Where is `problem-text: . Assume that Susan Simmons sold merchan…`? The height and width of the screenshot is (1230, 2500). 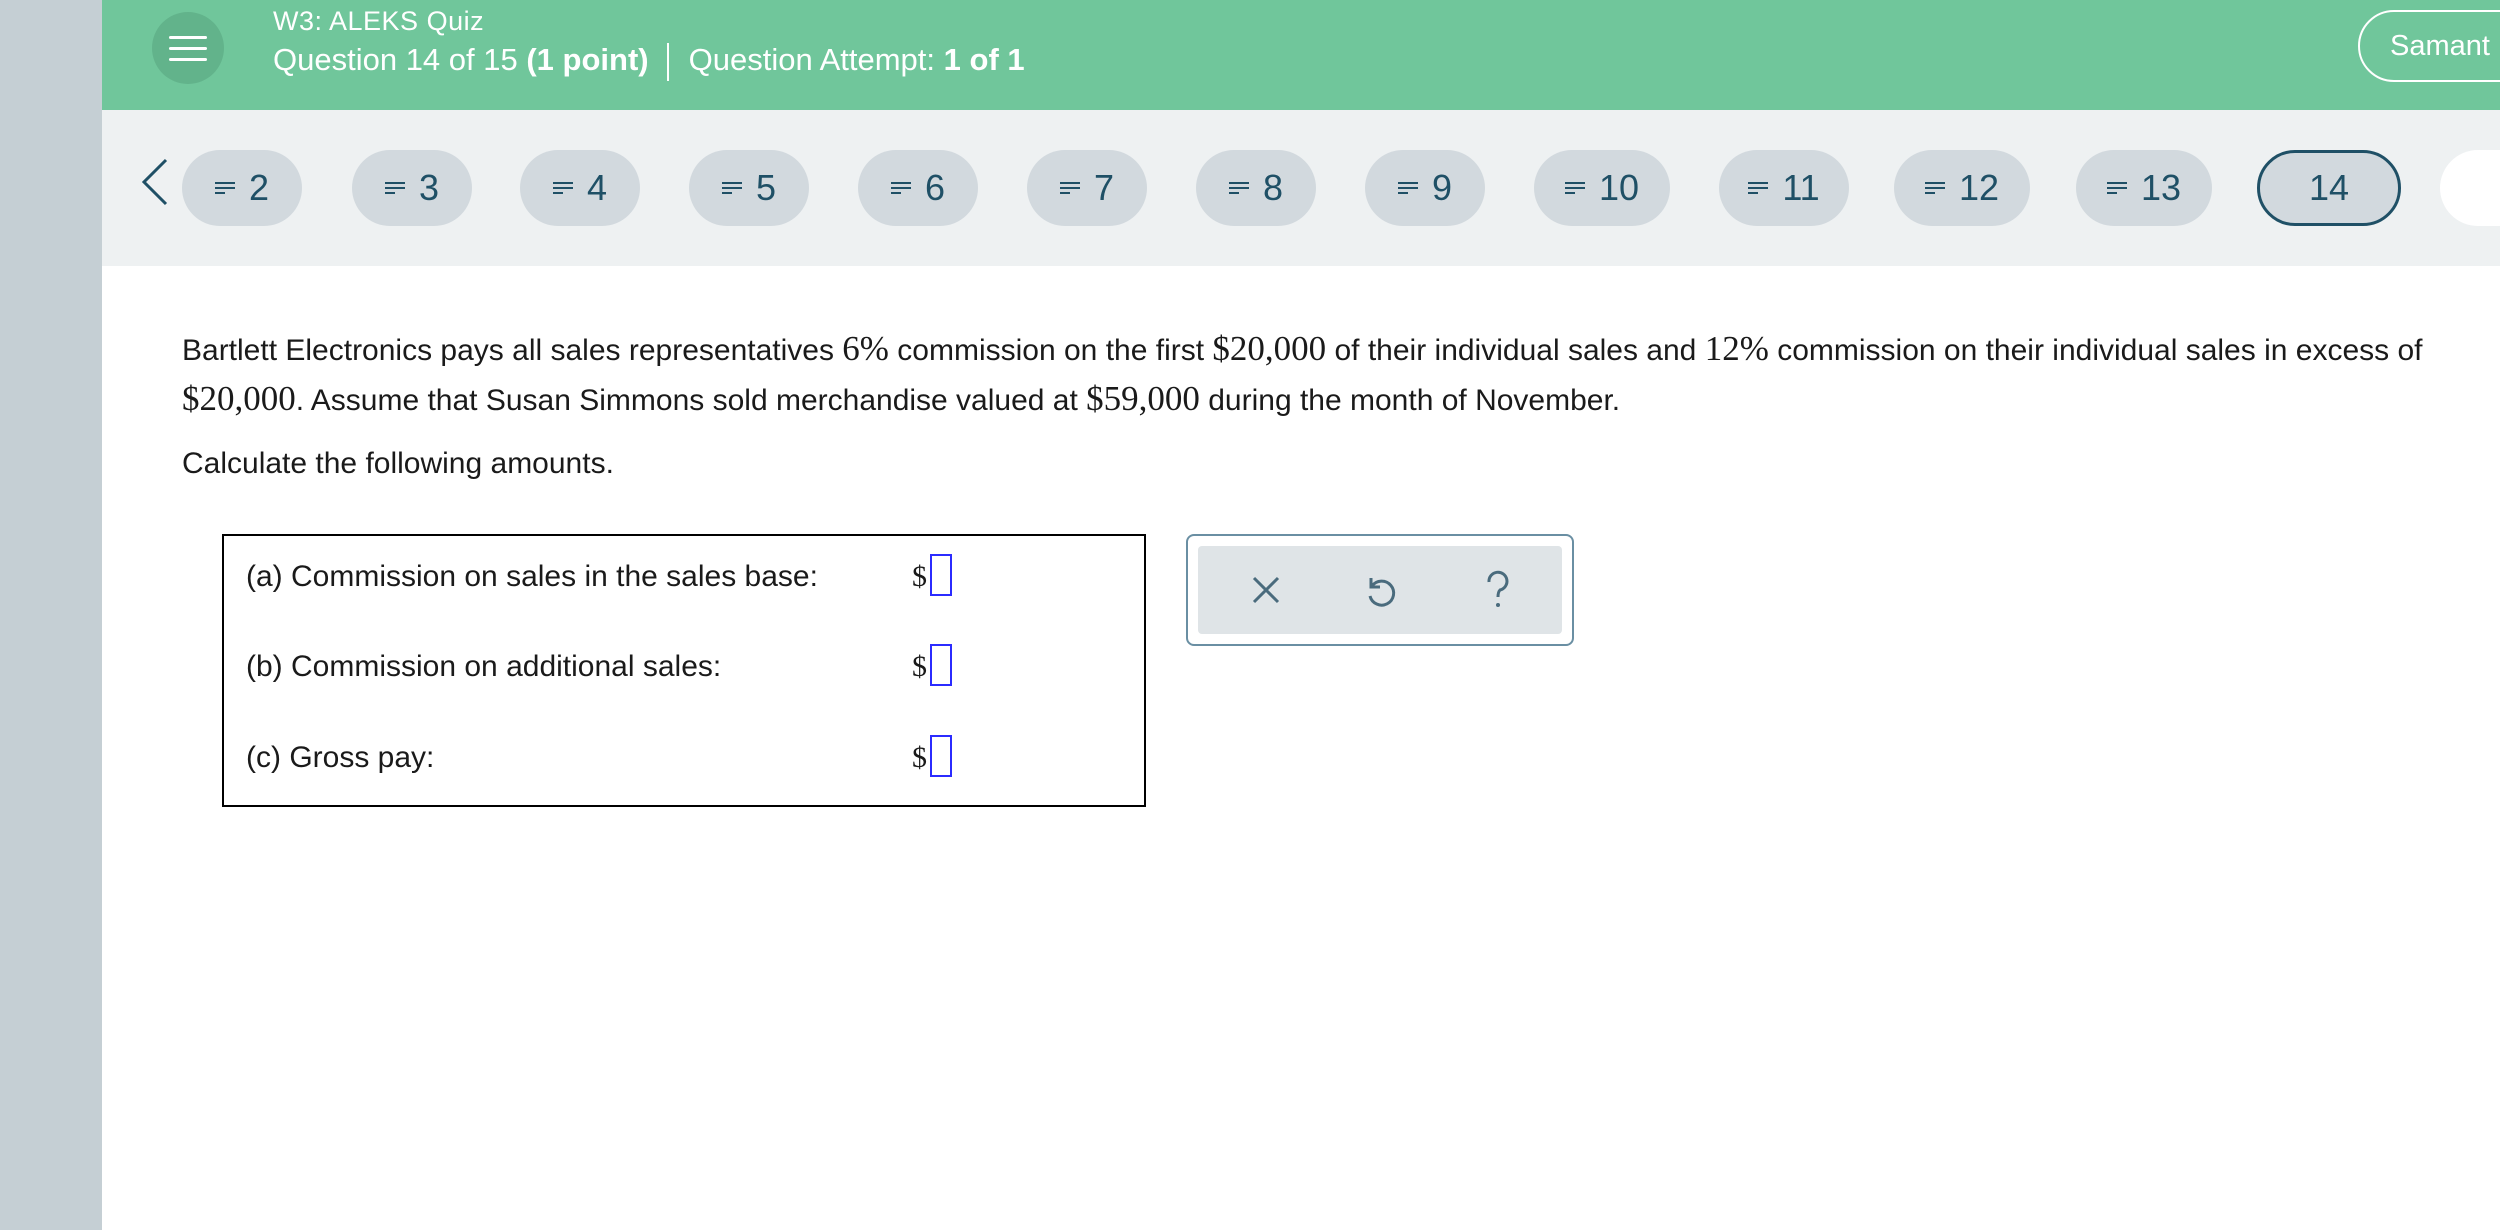
problem-text: . Assume that Susan Simmons sold merchan… is located at coordinates (691, 400).